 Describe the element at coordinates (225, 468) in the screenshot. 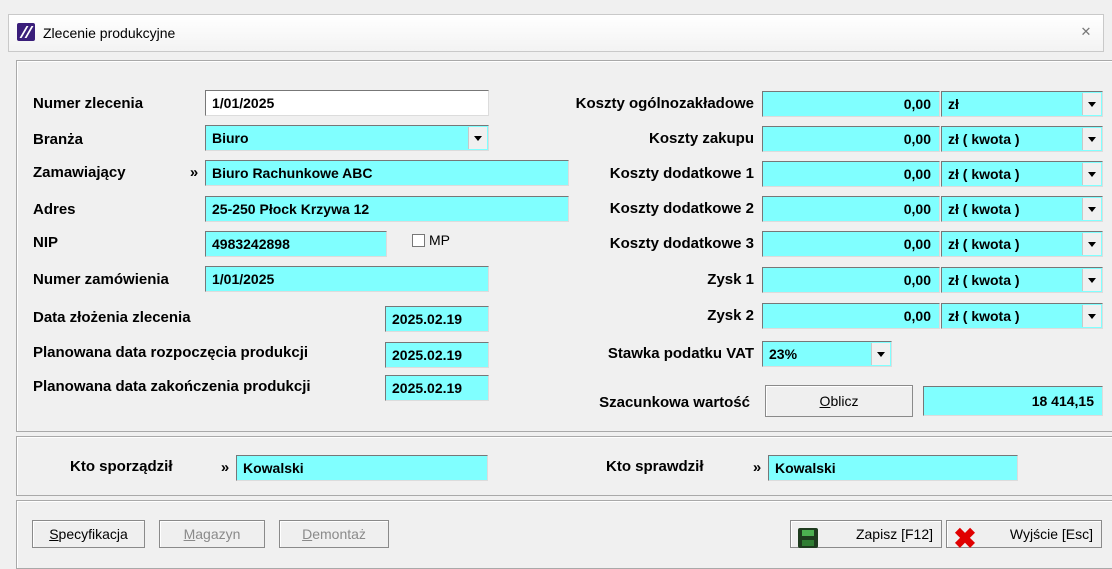

I see `sporzadzil-picker-button: »` at that location.